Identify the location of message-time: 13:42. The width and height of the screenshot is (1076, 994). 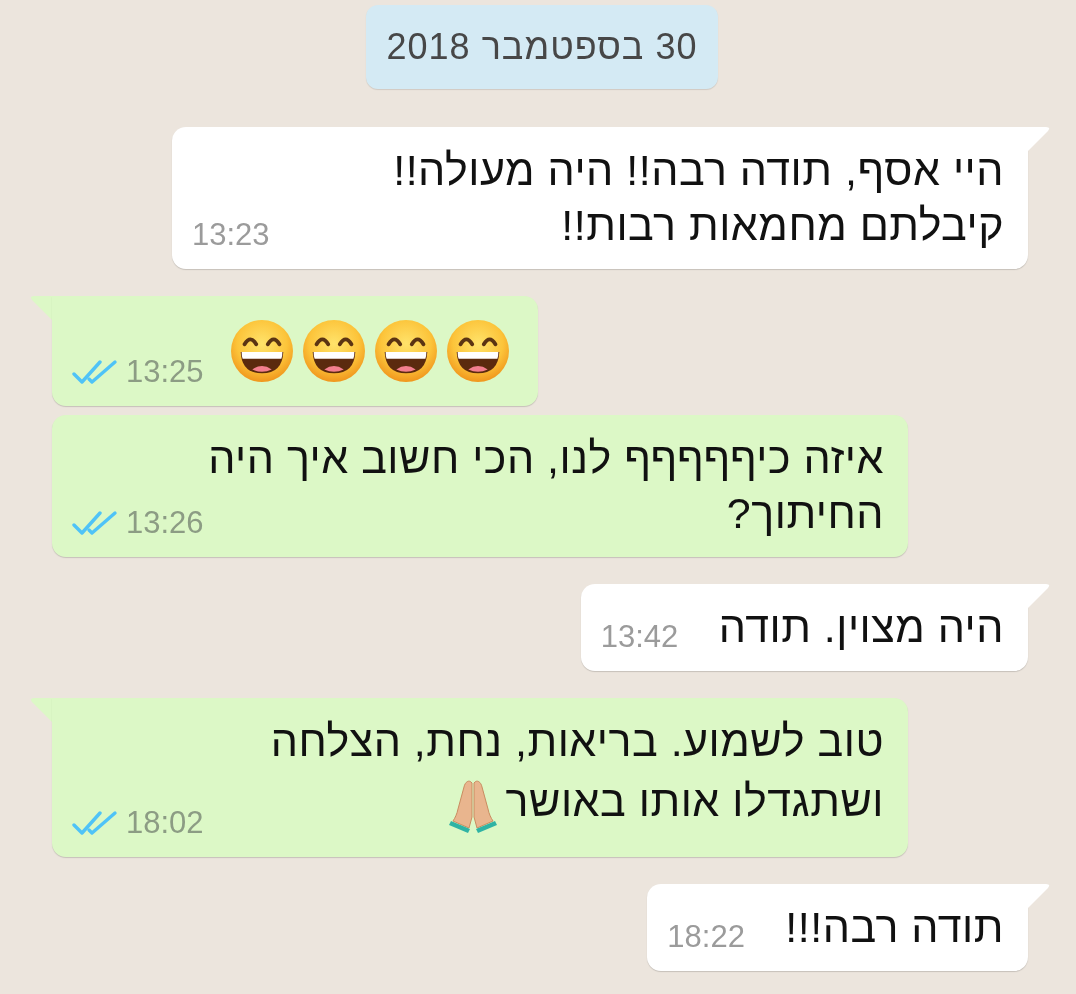
(639, 637).